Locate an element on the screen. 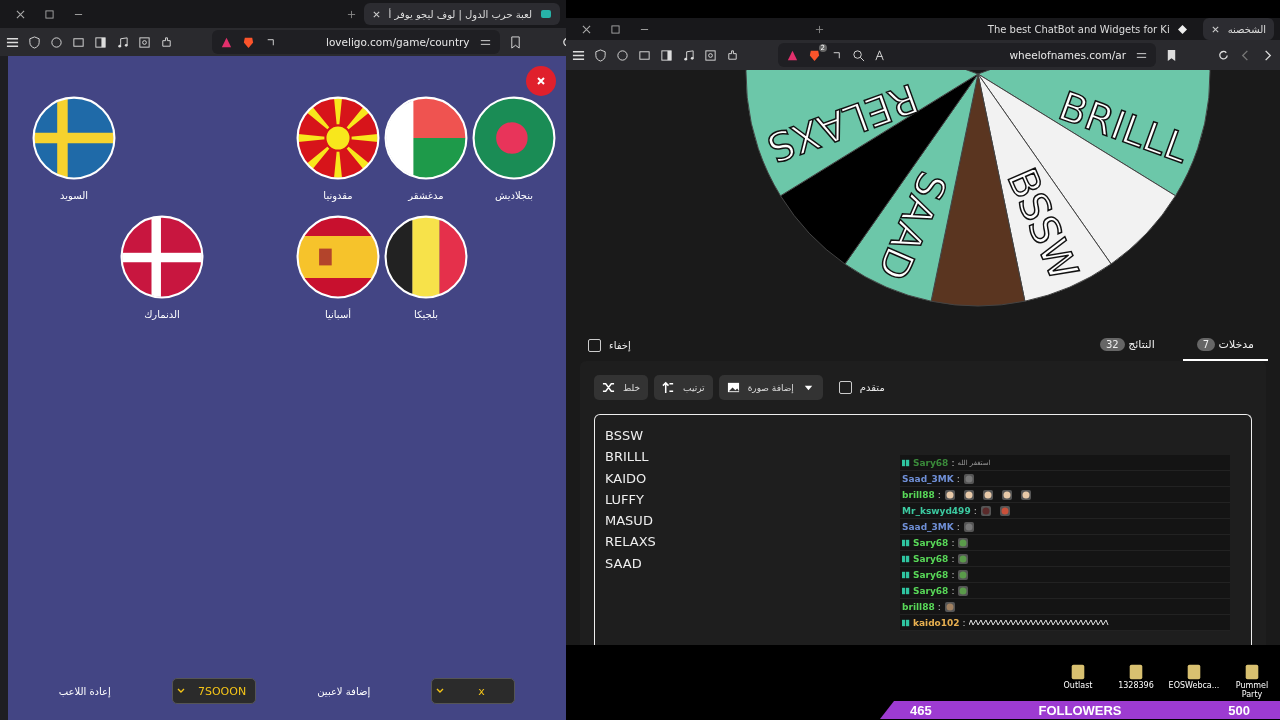  scribble-icon is located at coordinates (1038, 622).